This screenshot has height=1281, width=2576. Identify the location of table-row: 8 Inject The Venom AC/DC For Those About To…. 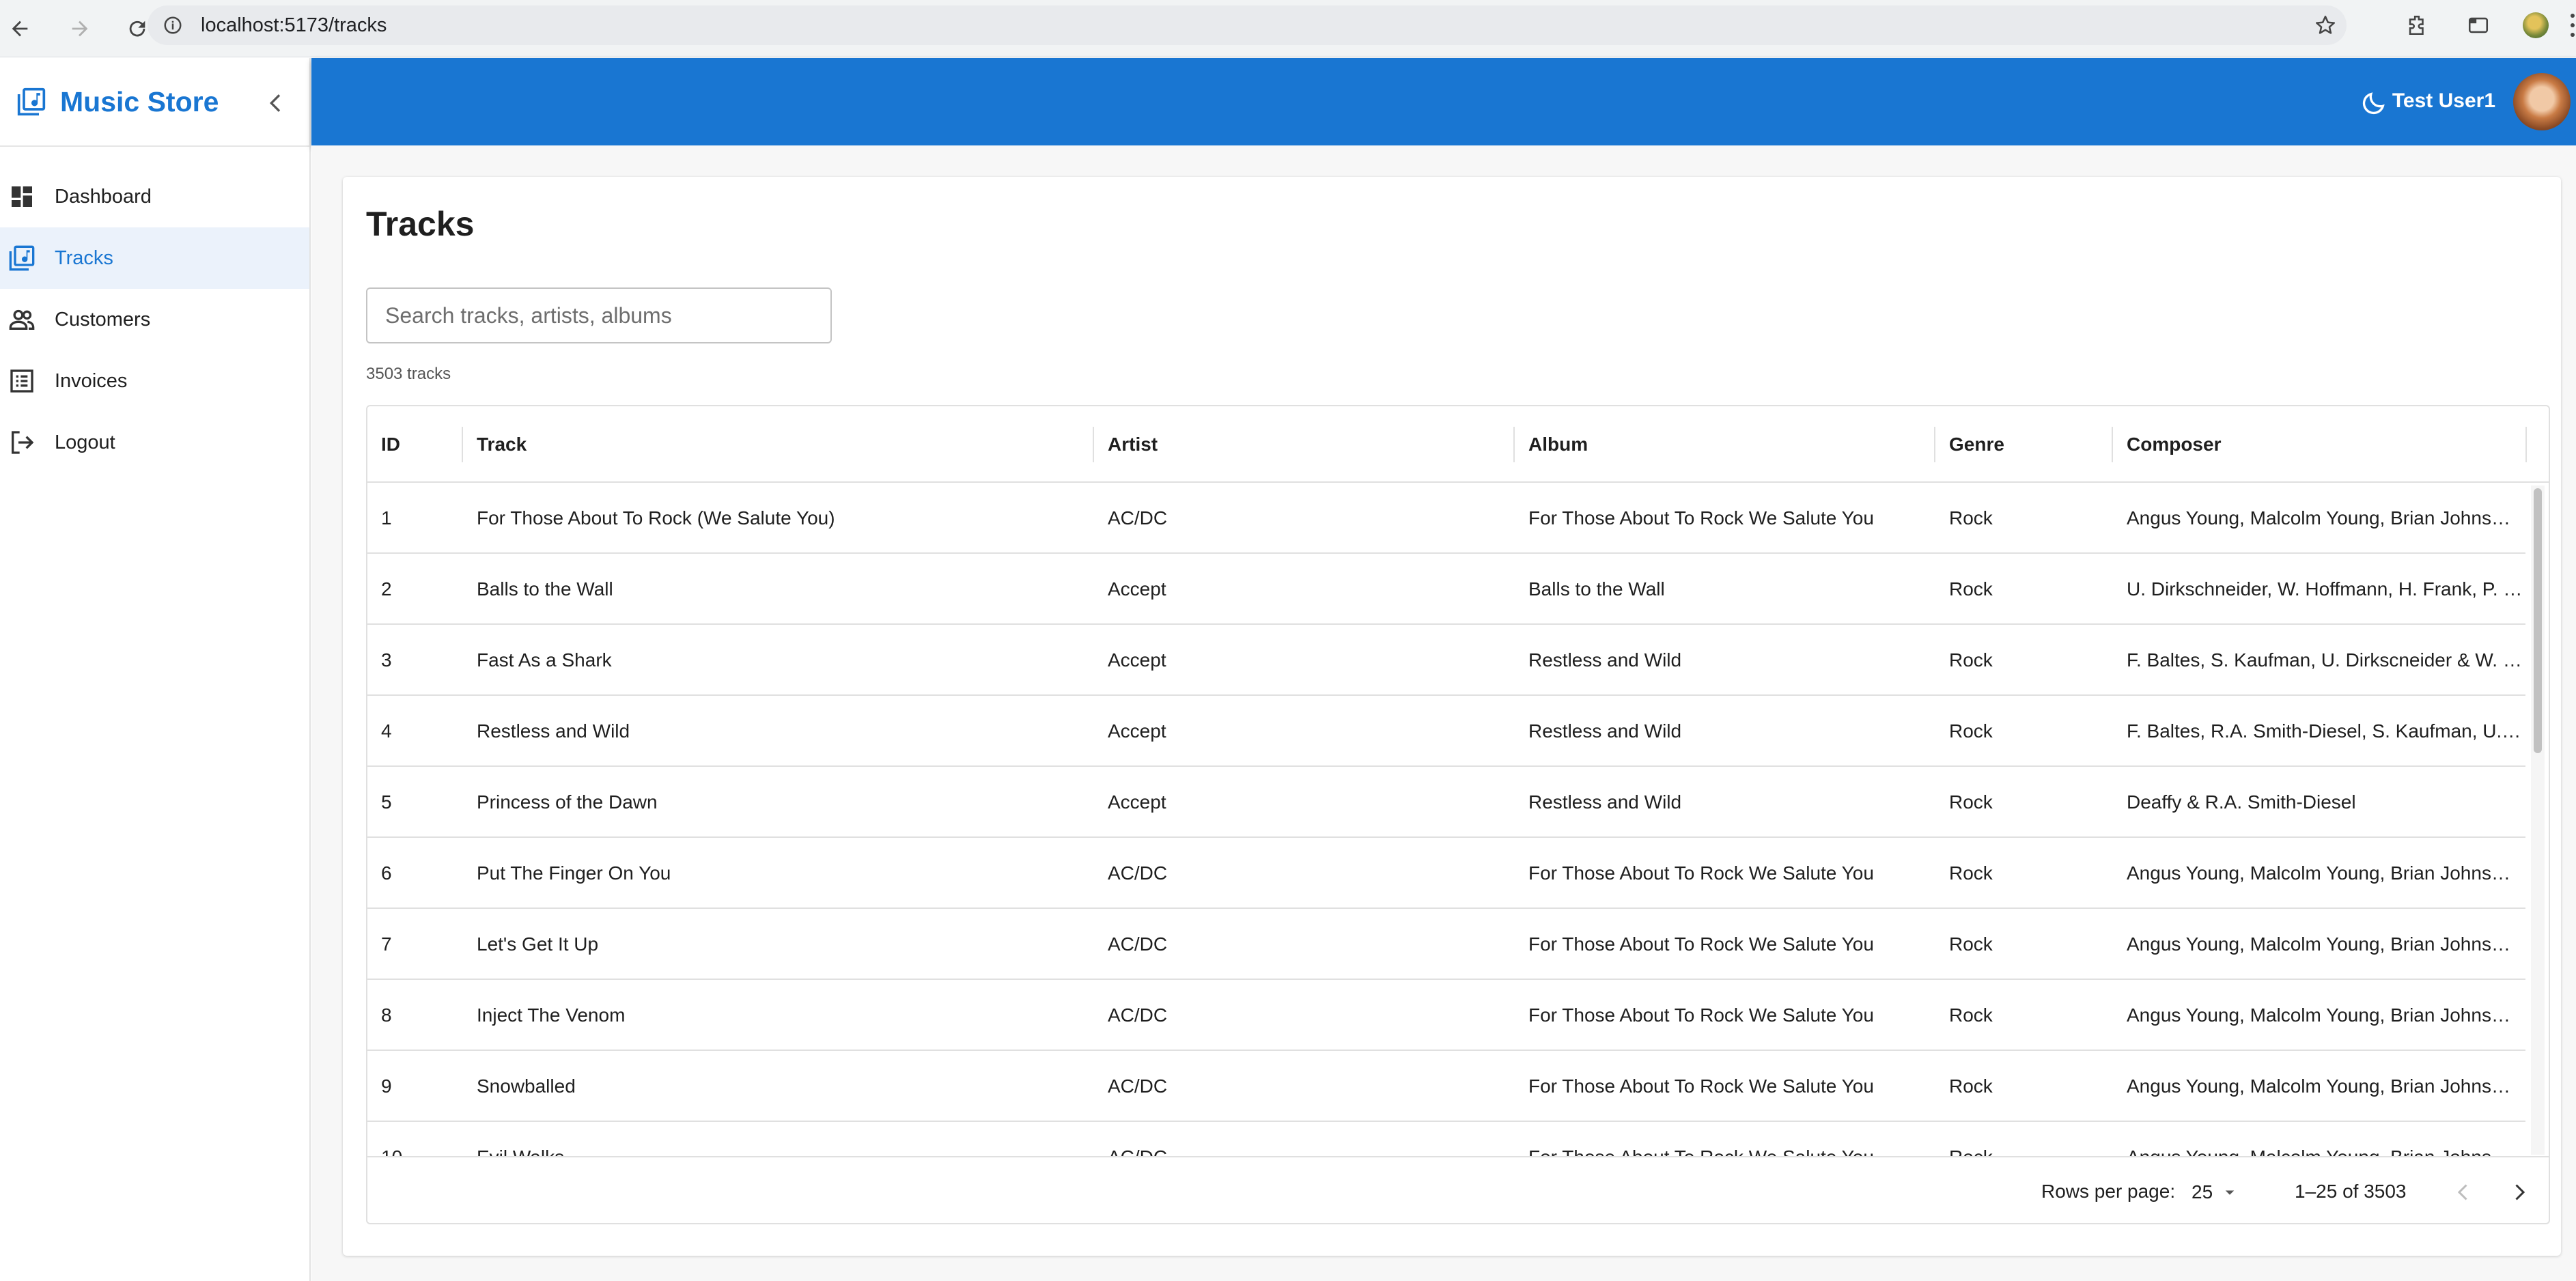
(1446, 1016).